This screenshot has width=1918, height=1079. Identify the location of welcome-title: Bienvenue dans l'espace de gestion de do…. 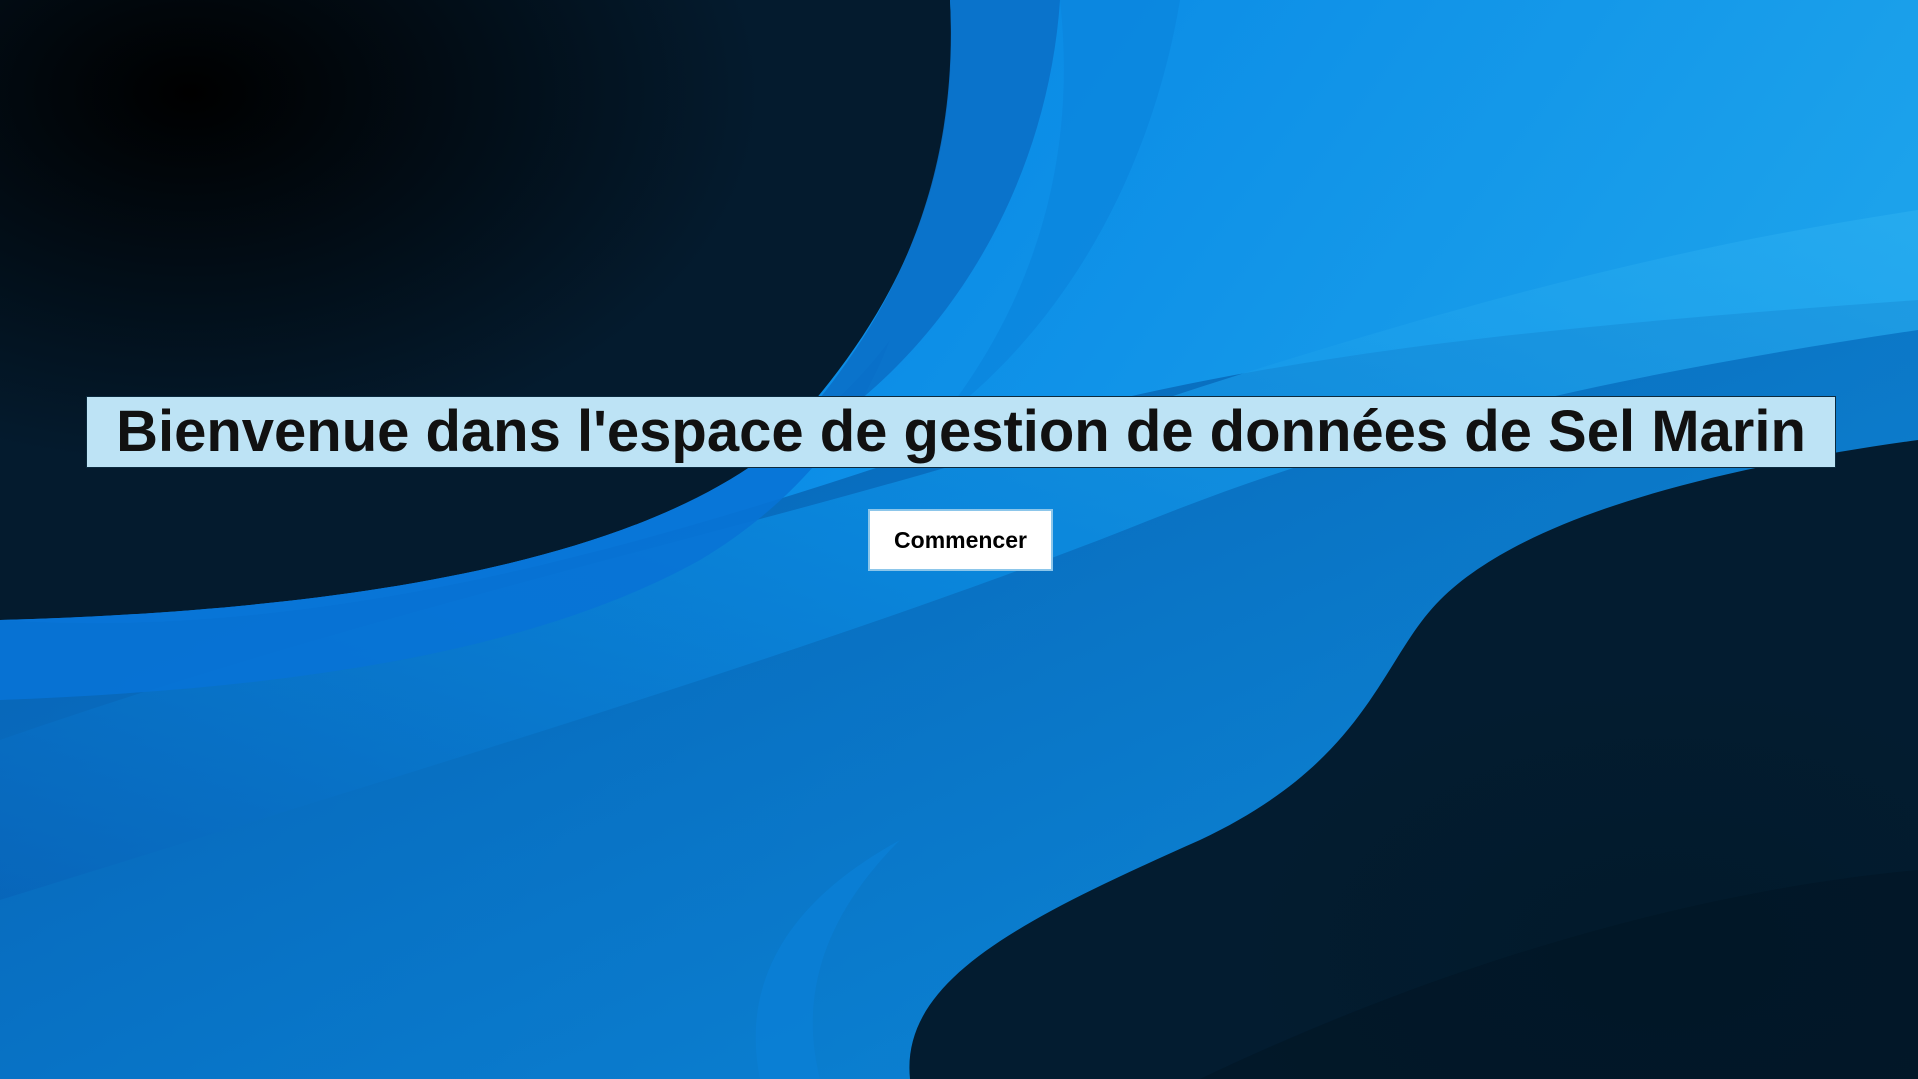
(961, 431).